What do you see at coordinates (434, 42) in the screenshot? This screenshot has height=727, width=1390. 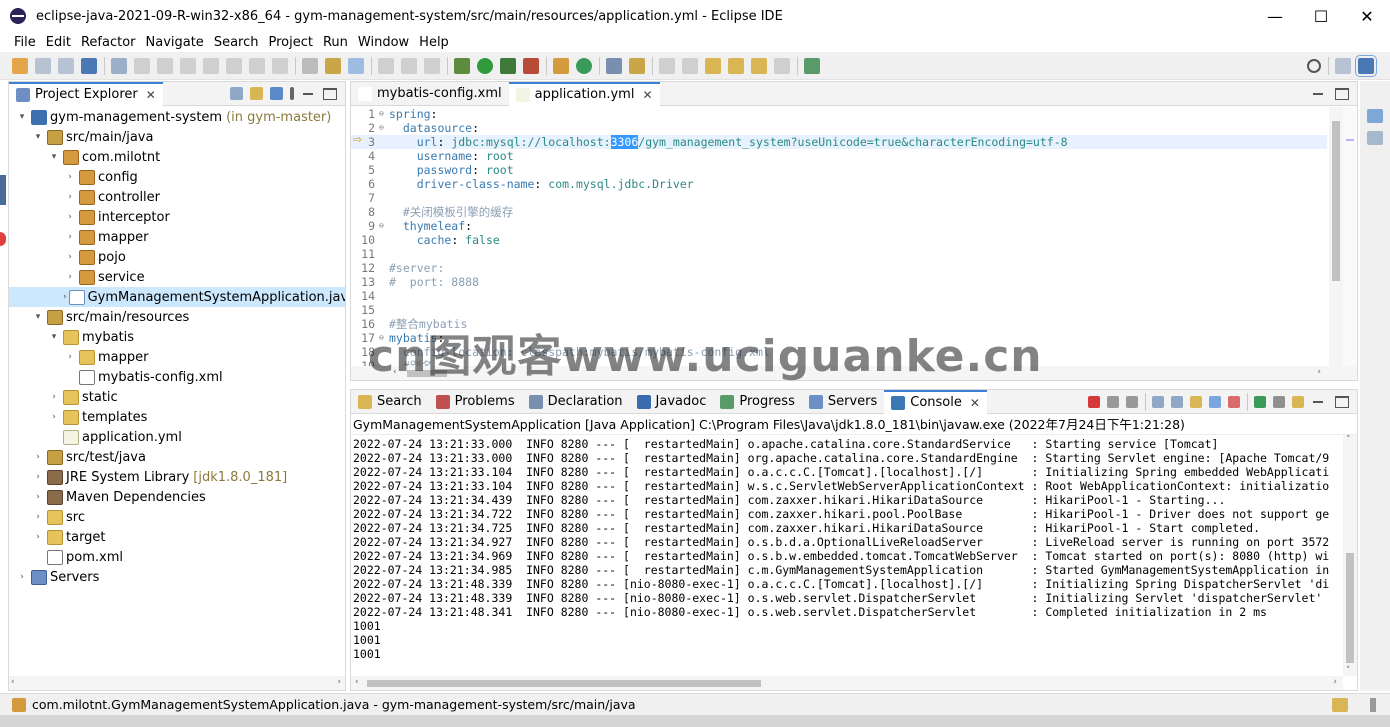 I see `menu-help: Help` at bounding box center [434, 42].